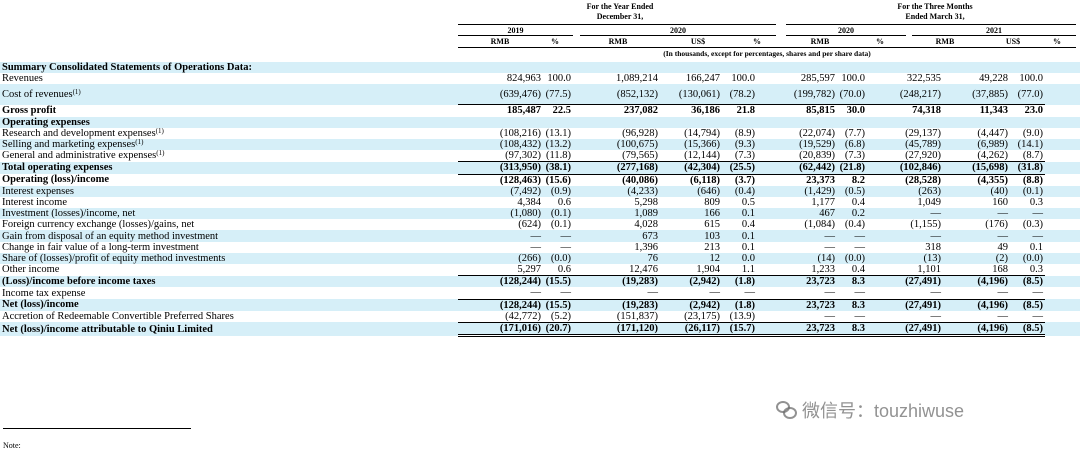 The width and height of the screenshot is (1080, 456). Describe the element at coordinates (616, 258) in the screenshot. I see `cell-value: 76` at that location.